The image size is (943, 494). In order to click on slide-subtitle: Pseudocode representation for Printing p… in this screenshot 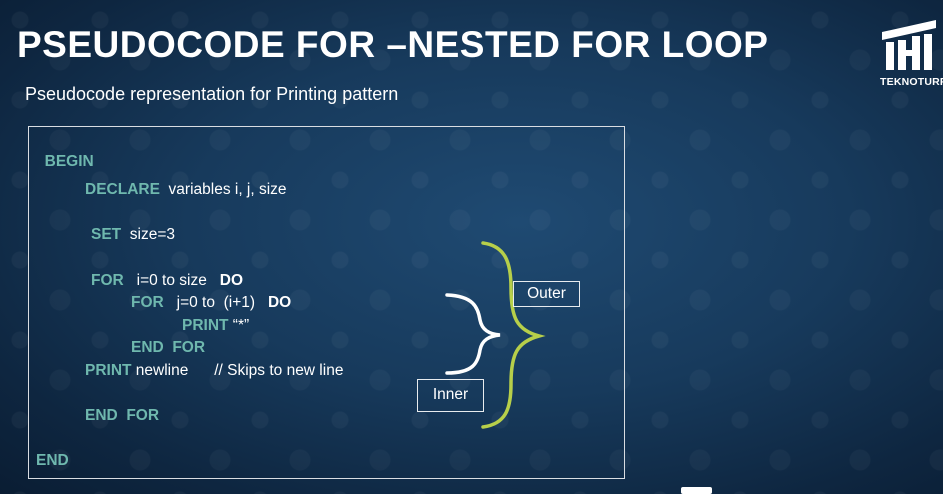, I will do `click(212, 94)`.